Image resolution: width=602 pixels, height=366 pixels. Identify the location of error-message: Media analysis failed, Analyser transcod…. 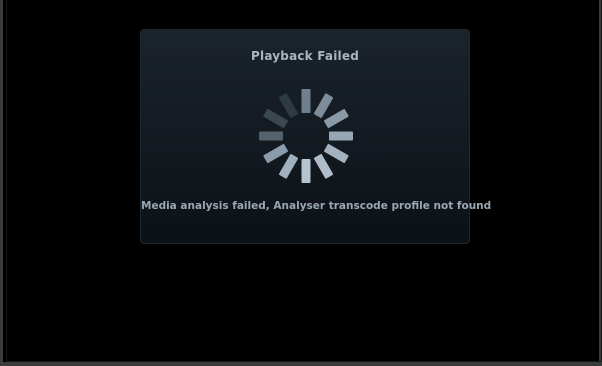
(316, 206).